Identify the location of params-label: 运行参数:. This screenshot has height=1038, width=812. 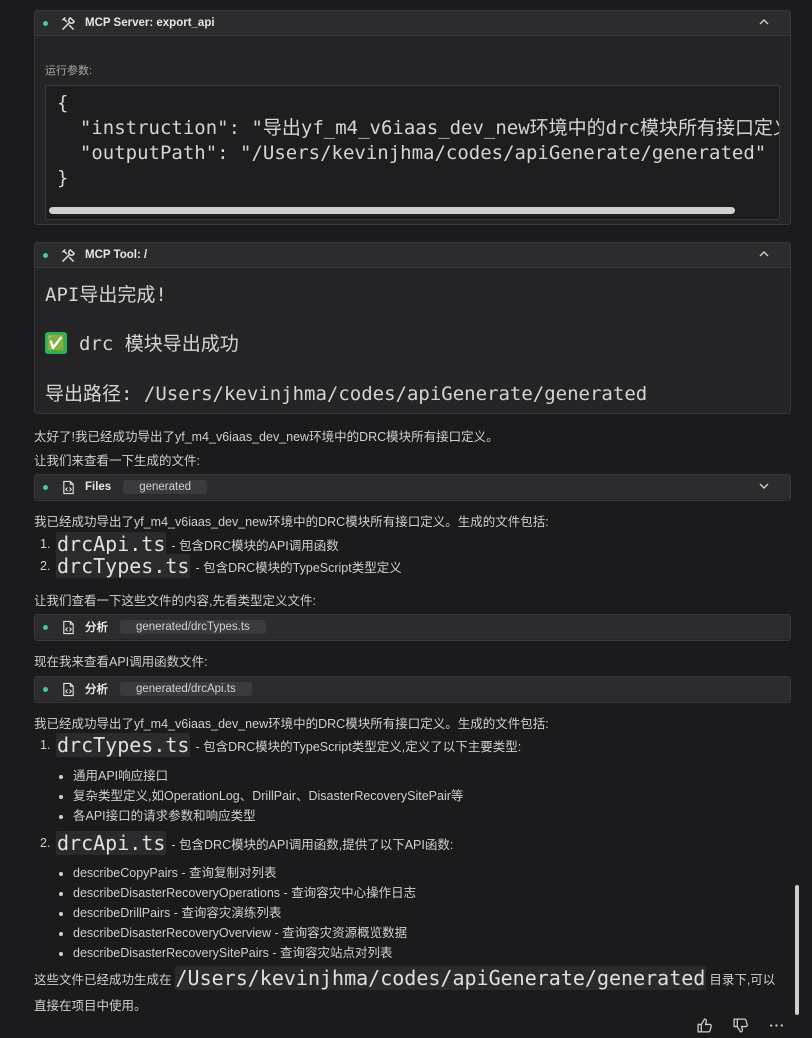
(69, 71).